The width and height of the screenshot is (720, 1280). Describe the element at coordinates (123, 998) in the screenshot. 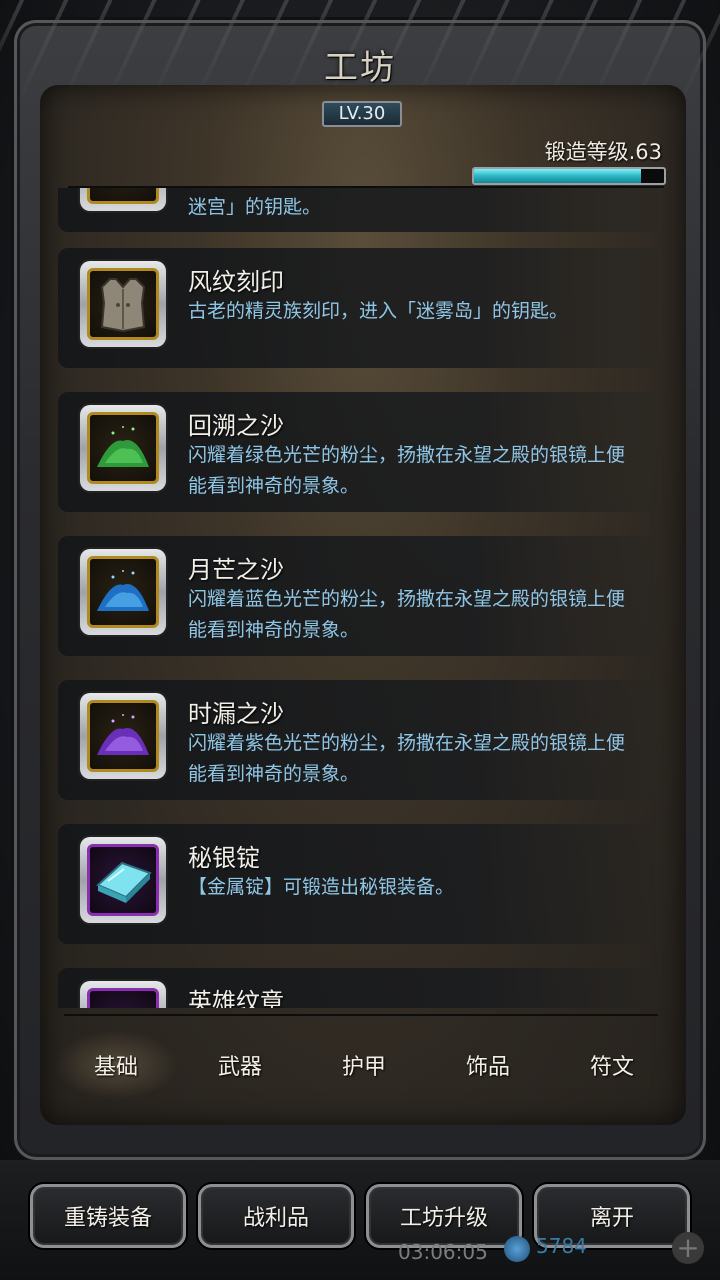

I see `hero-emblem-icon` at that location.